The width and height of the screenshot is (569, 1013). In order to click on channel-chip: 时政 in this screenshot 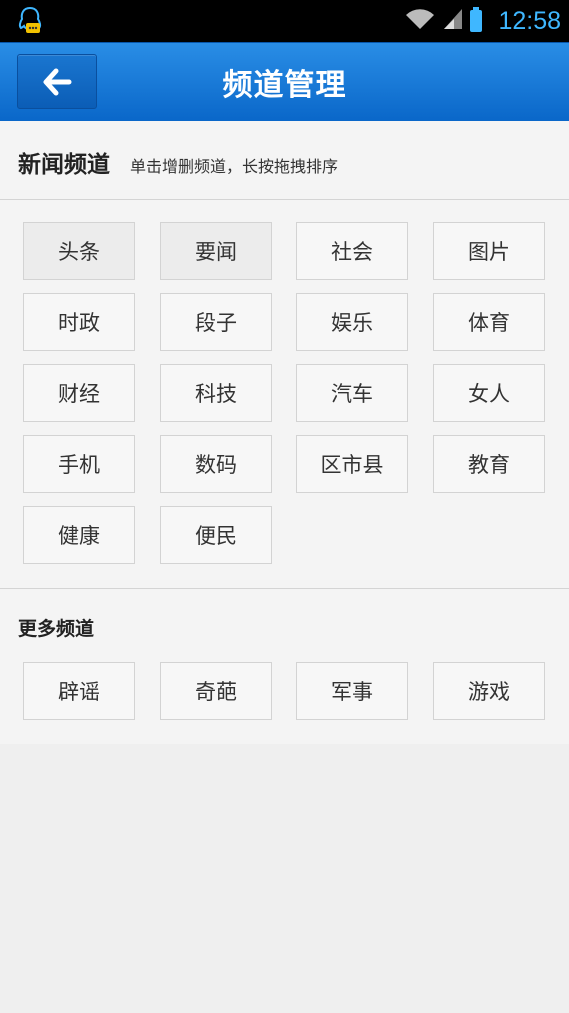, I will do `click(79, 322)`.